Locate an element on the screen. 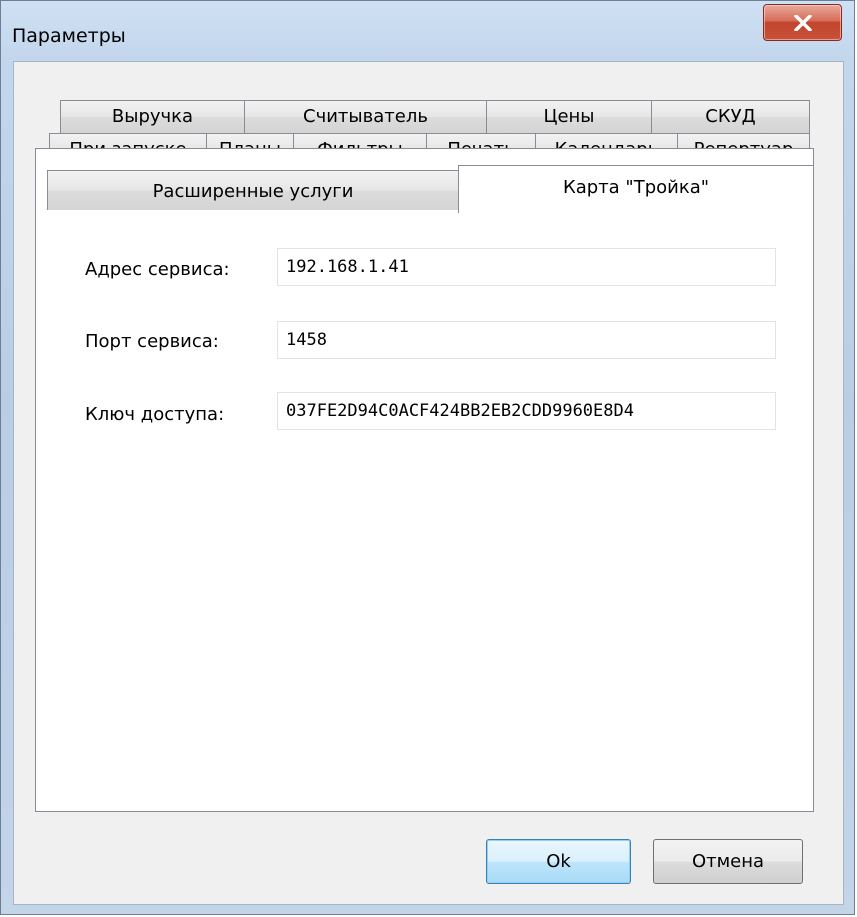 The height and width of the screenshot is (917, 857). tab-label: Считыватель is located at coordinates (365, 116).